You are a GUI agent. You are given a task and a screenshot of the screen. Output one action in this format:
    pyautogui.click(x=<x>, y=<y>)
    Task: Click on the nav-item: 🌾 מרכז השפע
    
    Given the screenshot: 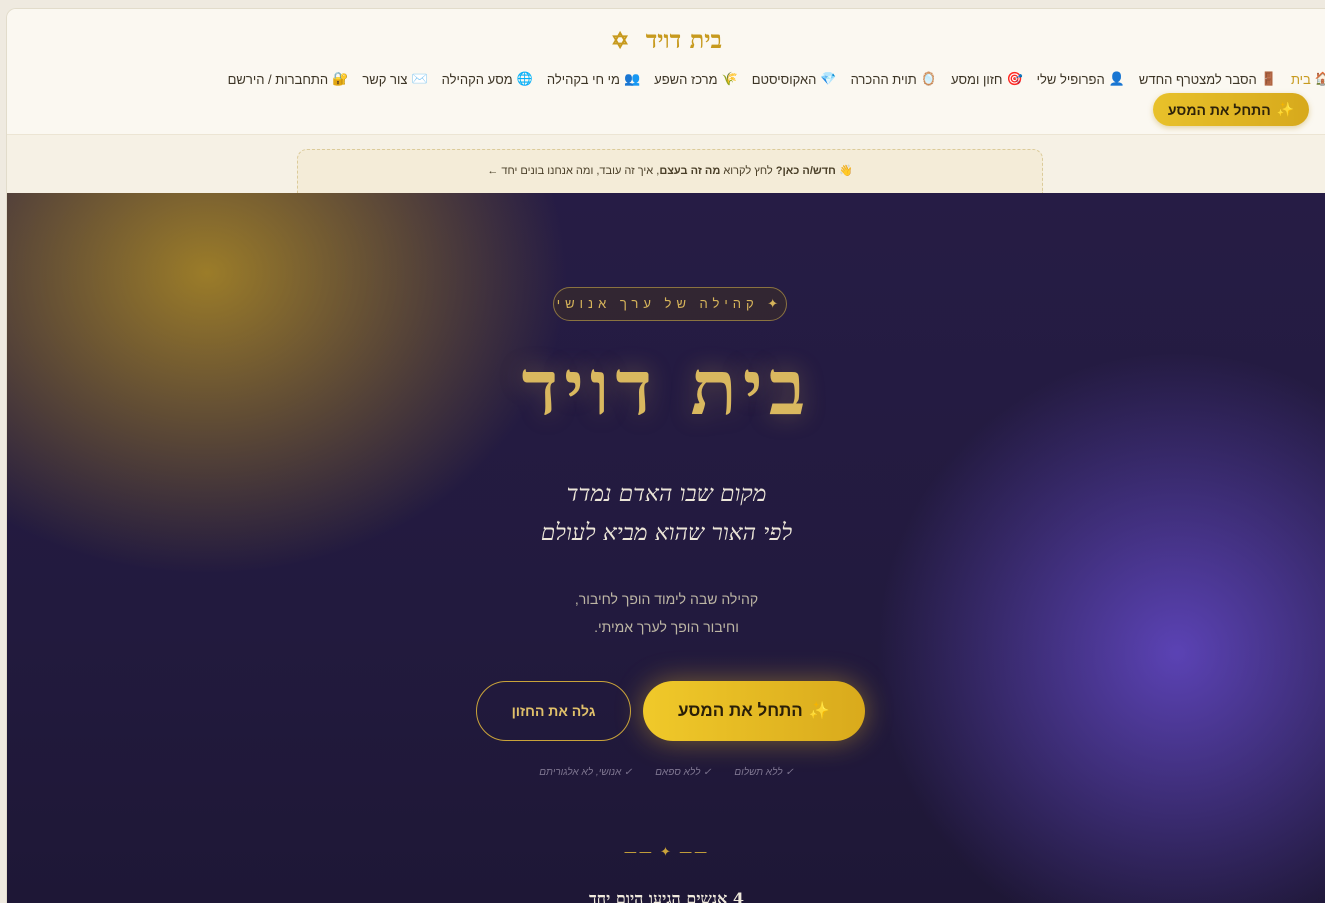 What is the action you would take?
    pyautogui.click(x=696, y=79)
    